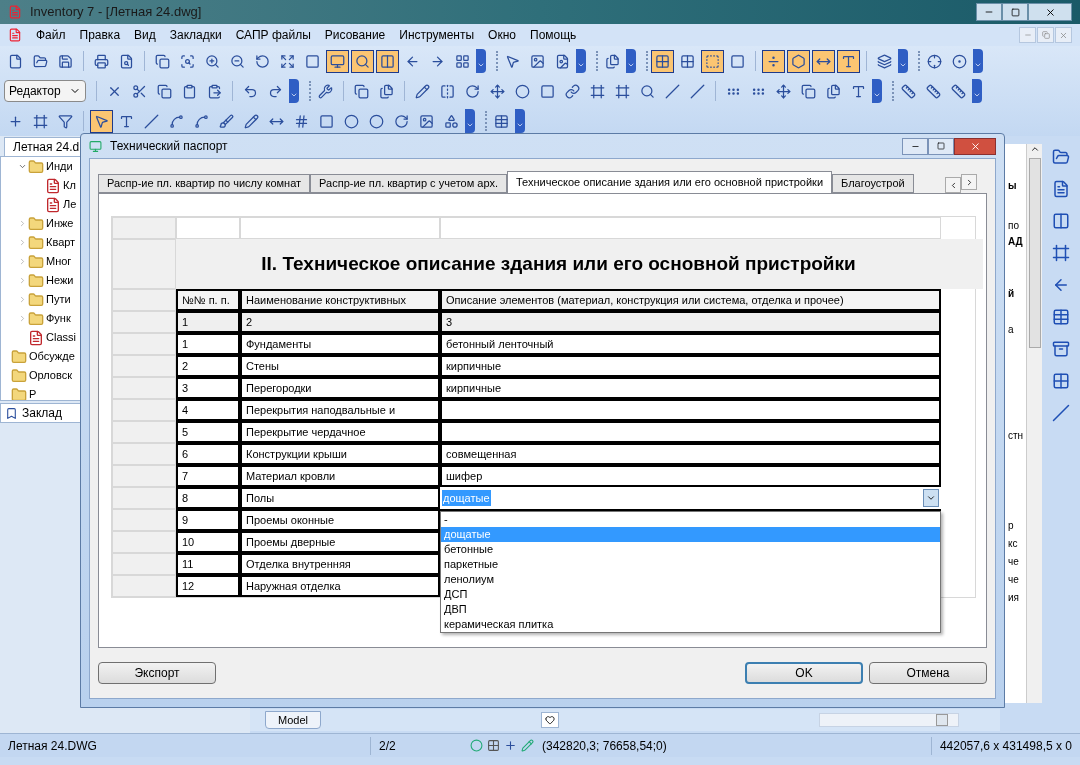 The height and width of the screenshot is (765, 1080). What do you see at coordinates (340, 498) in the screenshot?
I see `table-cell: Полы` at bounding box center [340, 498].